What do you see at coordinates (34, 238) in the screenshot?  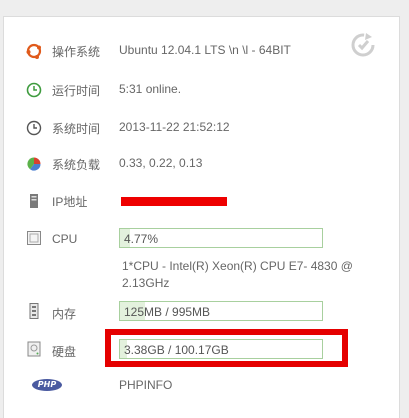 I see `cpu-icon` at bounding box center [34, 238].